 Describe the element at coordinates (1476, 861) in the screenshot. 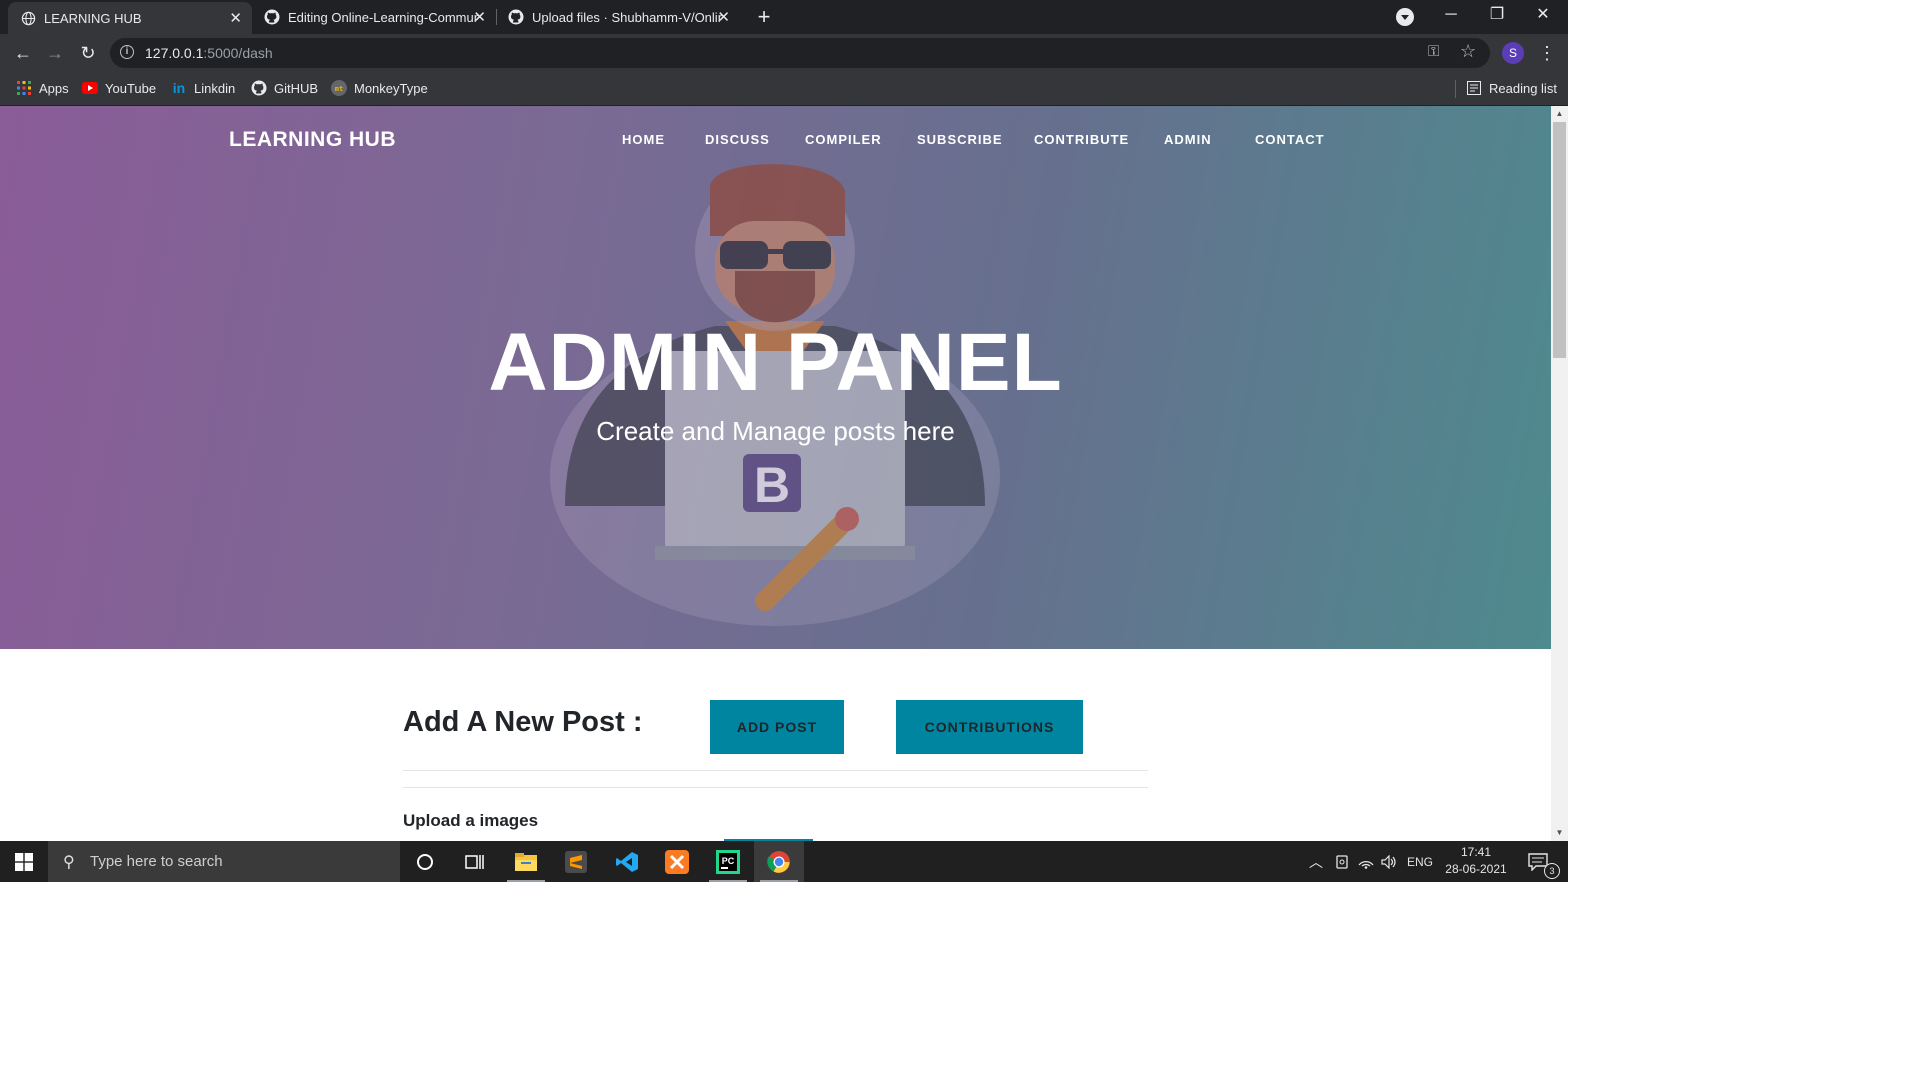

I see `system-clock: 17:41 28-06-2021` at that location.